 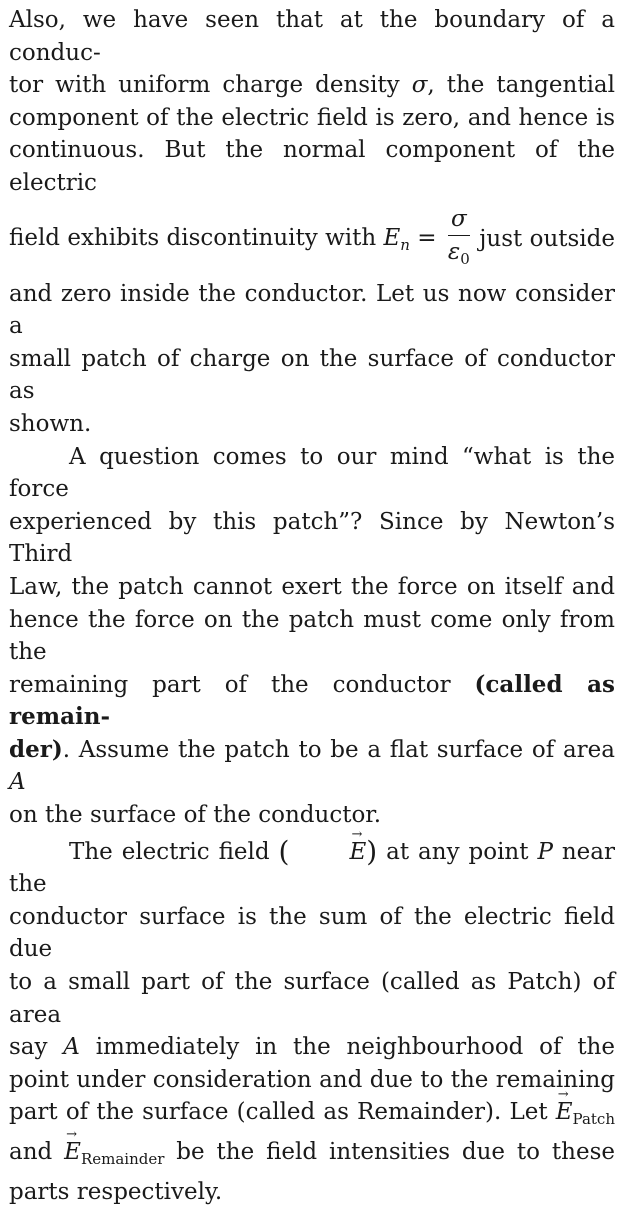 What do you see at coordinates (72, 1144) in the screenshot?
I see `remainder-field-symbol: E` at bounding box center [72, 1144].